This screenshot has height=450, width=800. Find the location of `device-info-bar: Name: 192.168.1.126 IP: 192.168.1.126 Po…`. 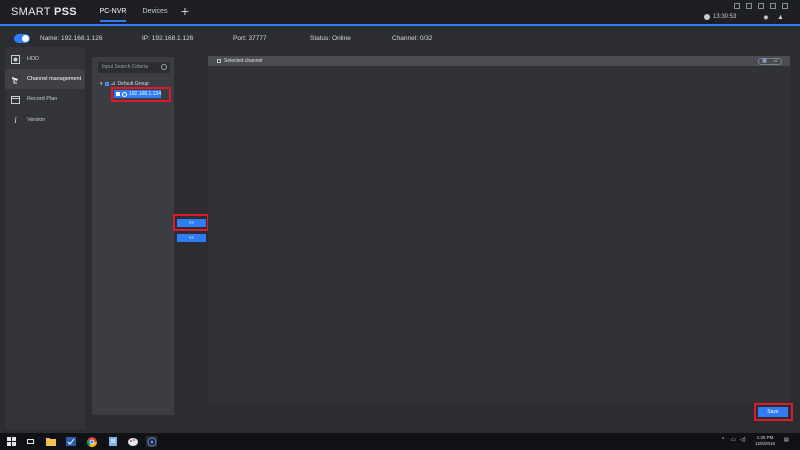

device-info-bar: Name: 192.168.1.126 IP: 192.168.1.126 Po… is located at coordinates (400, 39).